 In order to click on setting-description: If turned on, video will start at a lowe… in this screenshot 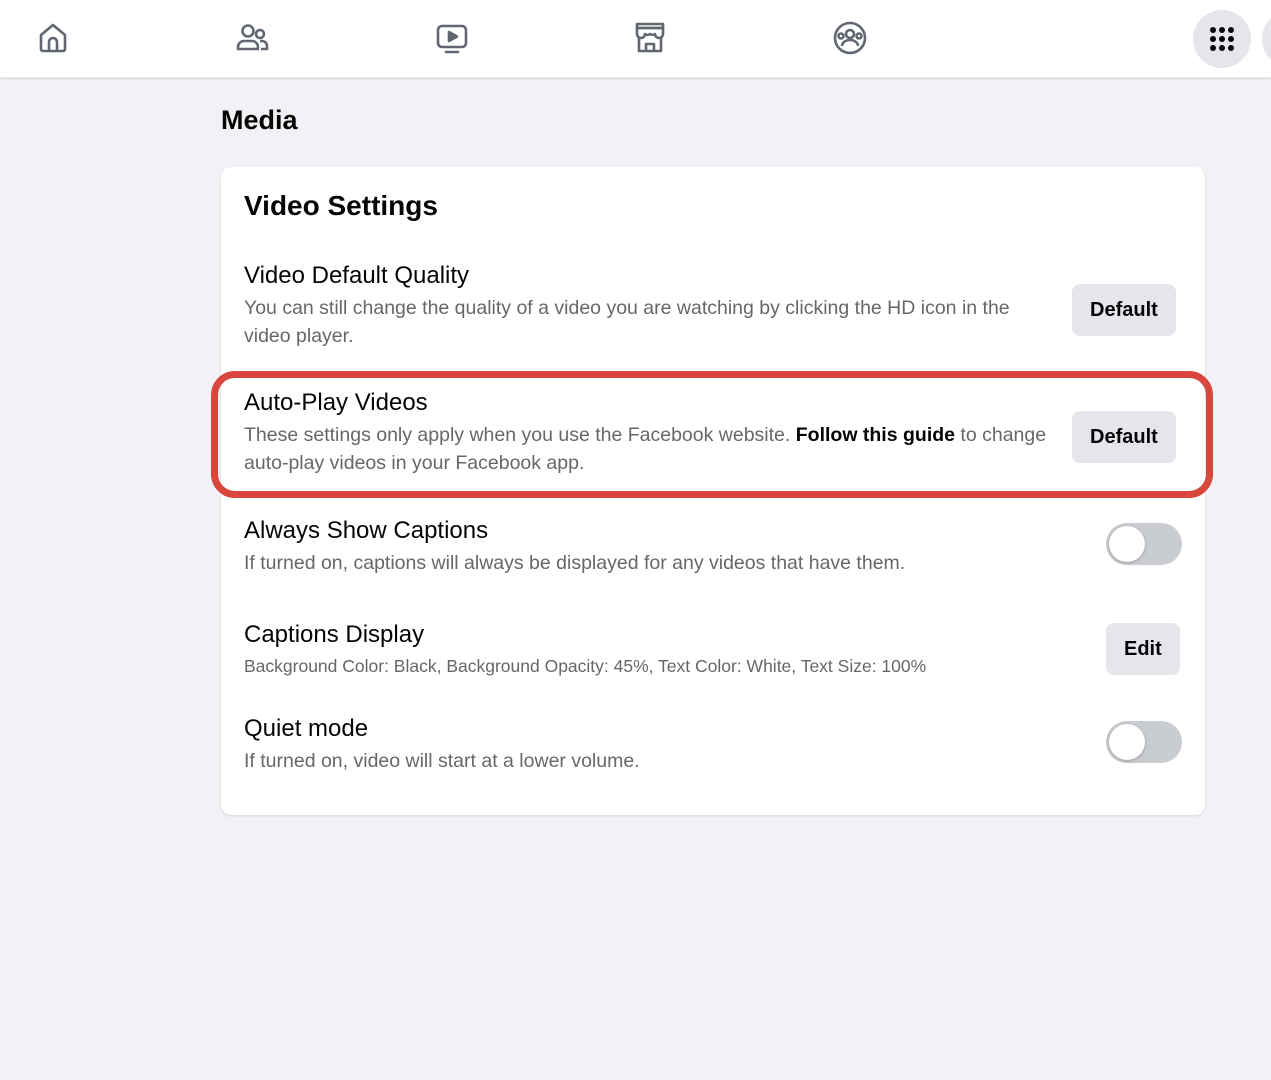, I will do `click(442, 761)`.